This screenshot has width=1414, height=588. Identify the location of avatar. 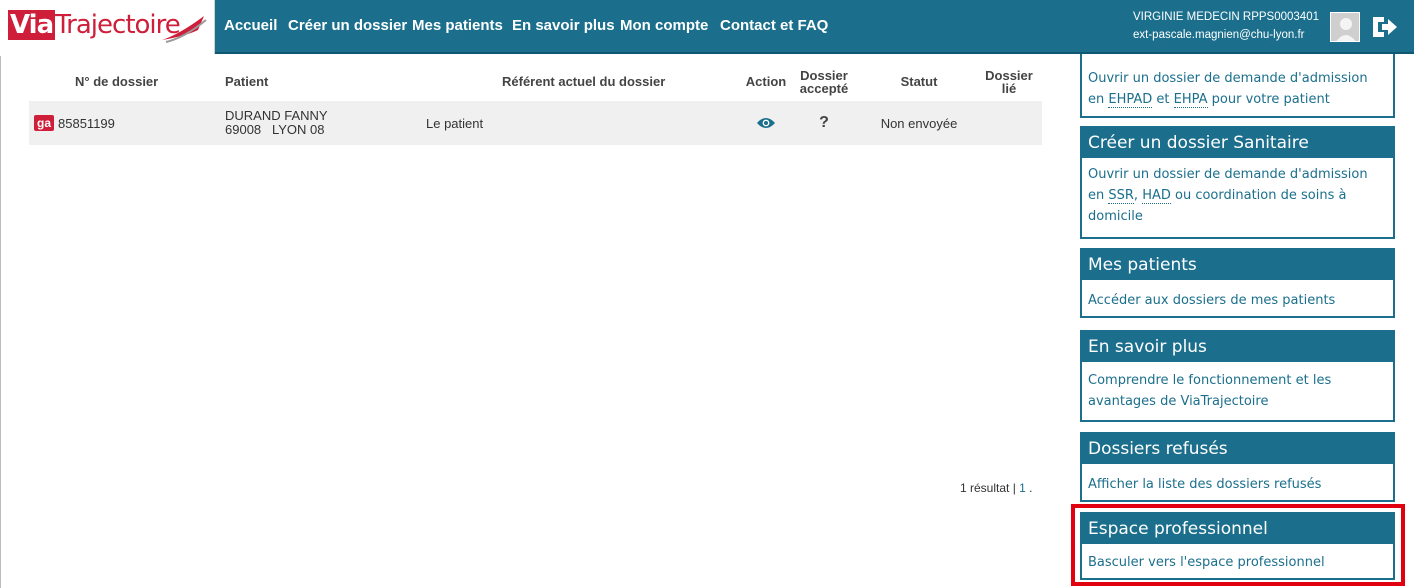
(1345, 27).